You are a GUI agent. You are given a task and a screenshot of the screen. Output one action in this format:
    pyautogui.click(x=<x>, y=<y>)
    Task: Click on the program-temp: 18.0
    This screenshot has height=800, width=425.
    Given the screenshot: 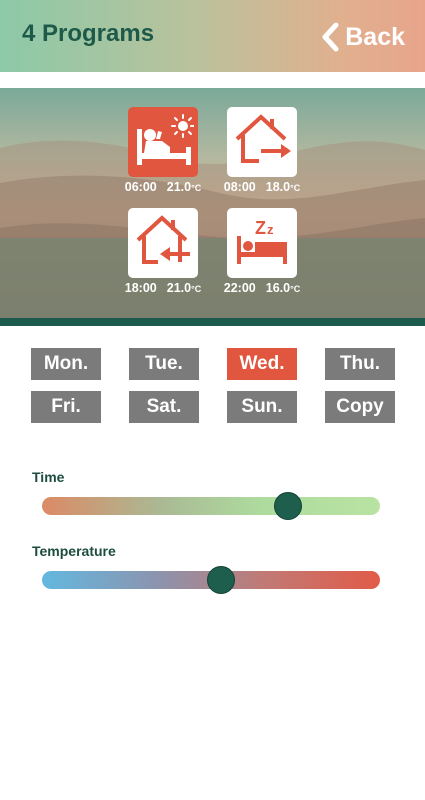 What is the action you would take?
    pyautogui.click(x=278, y=187)
    